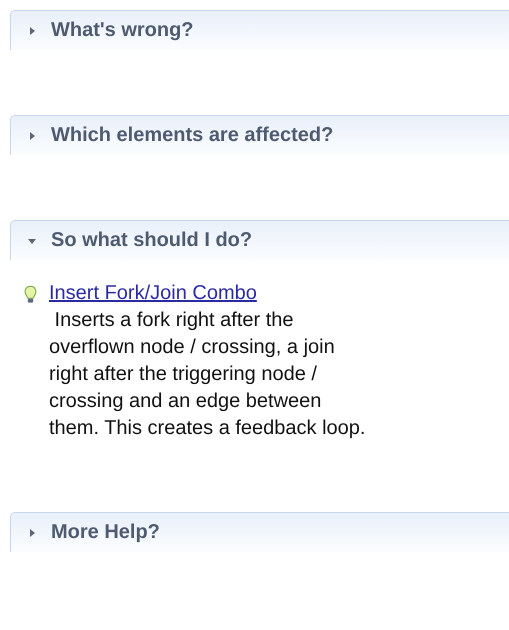 The image size is (509, 630). Describe the element at coordinates (153, 293) in the screenshot. I see `fix-link: Insert Fork/Join Combo` at that location.